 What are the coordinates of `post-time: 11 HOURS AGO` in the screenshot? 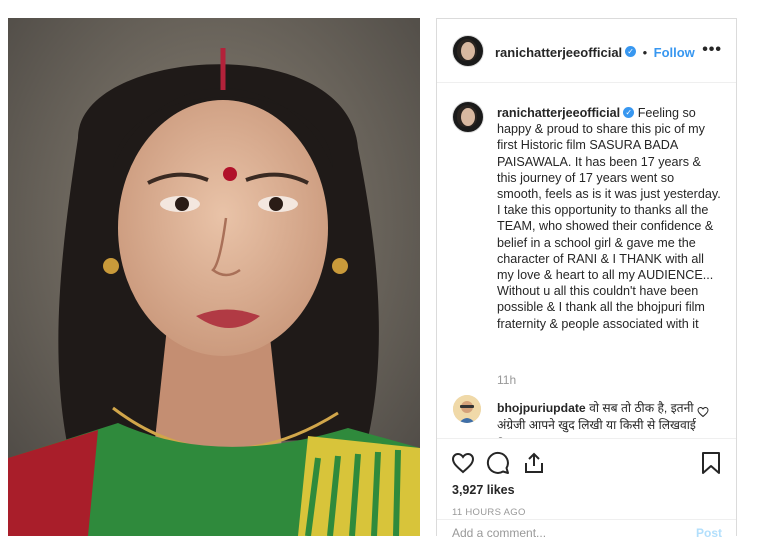 It's located at (489, 512).